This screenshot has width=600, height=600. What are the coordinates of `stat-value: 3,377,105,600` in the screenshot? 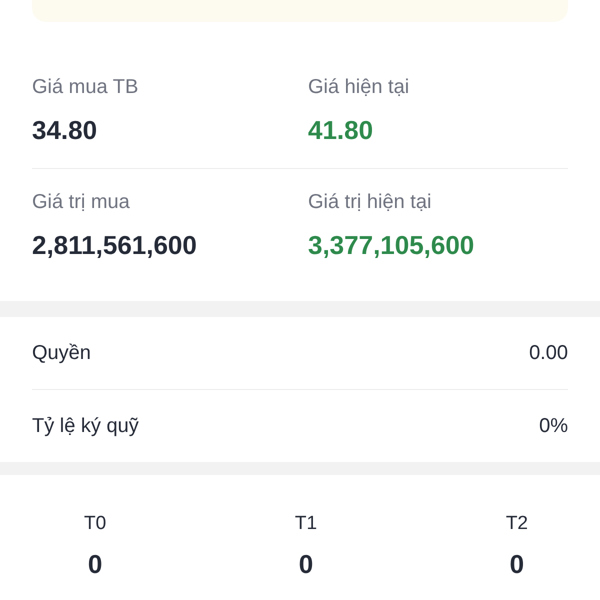 It's located at (392, 245).